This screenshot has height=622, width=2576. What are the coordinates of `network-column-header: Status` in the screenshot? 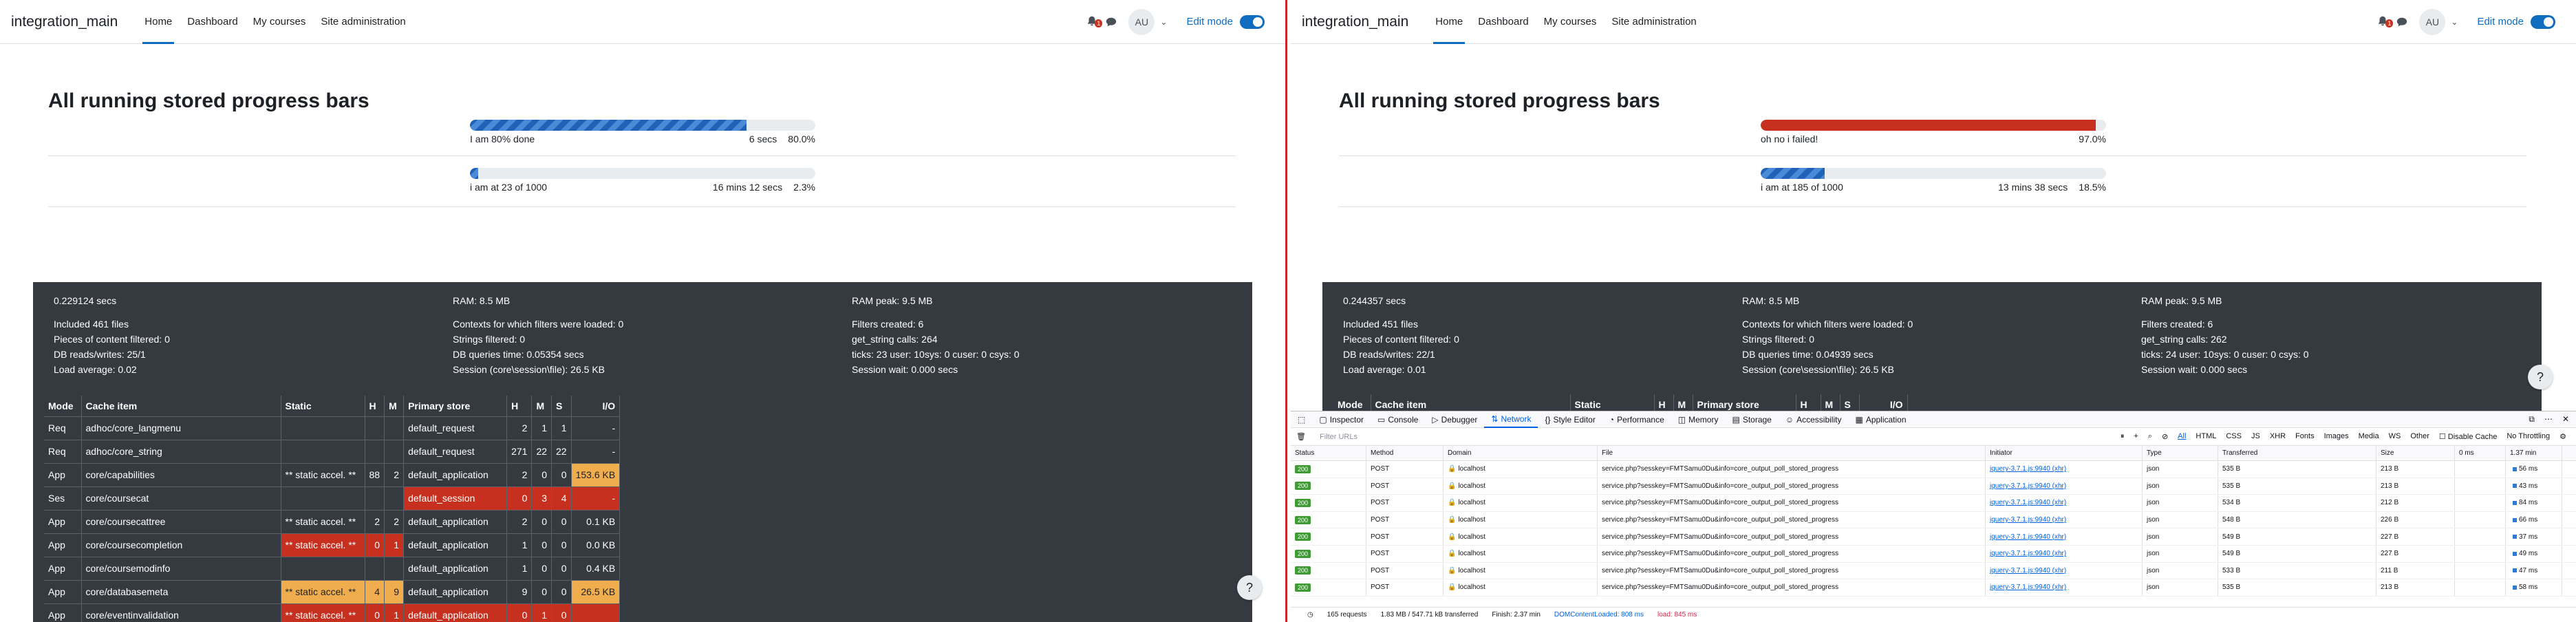 It's located at (1328, 453).